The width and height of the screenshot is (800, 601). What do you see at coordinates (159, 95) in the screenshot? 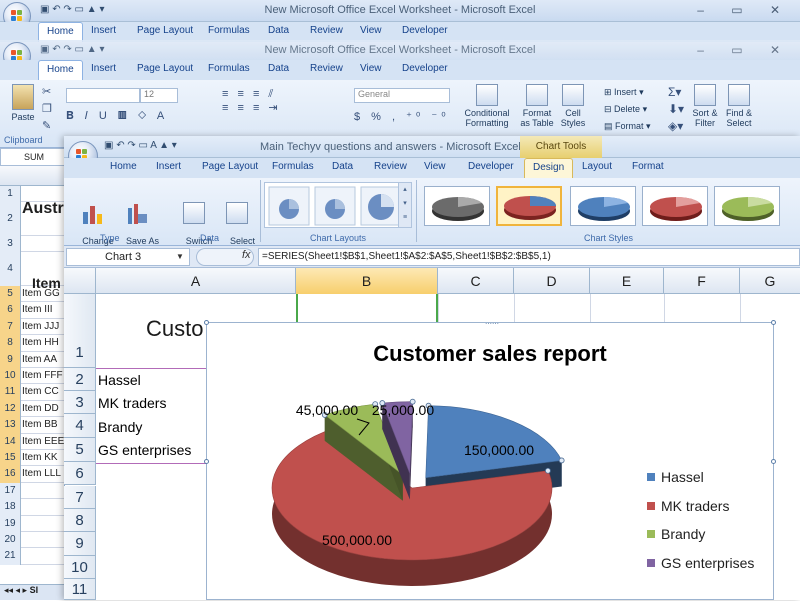
I see `font-size-box: 12` at bounding box center [159, 95].